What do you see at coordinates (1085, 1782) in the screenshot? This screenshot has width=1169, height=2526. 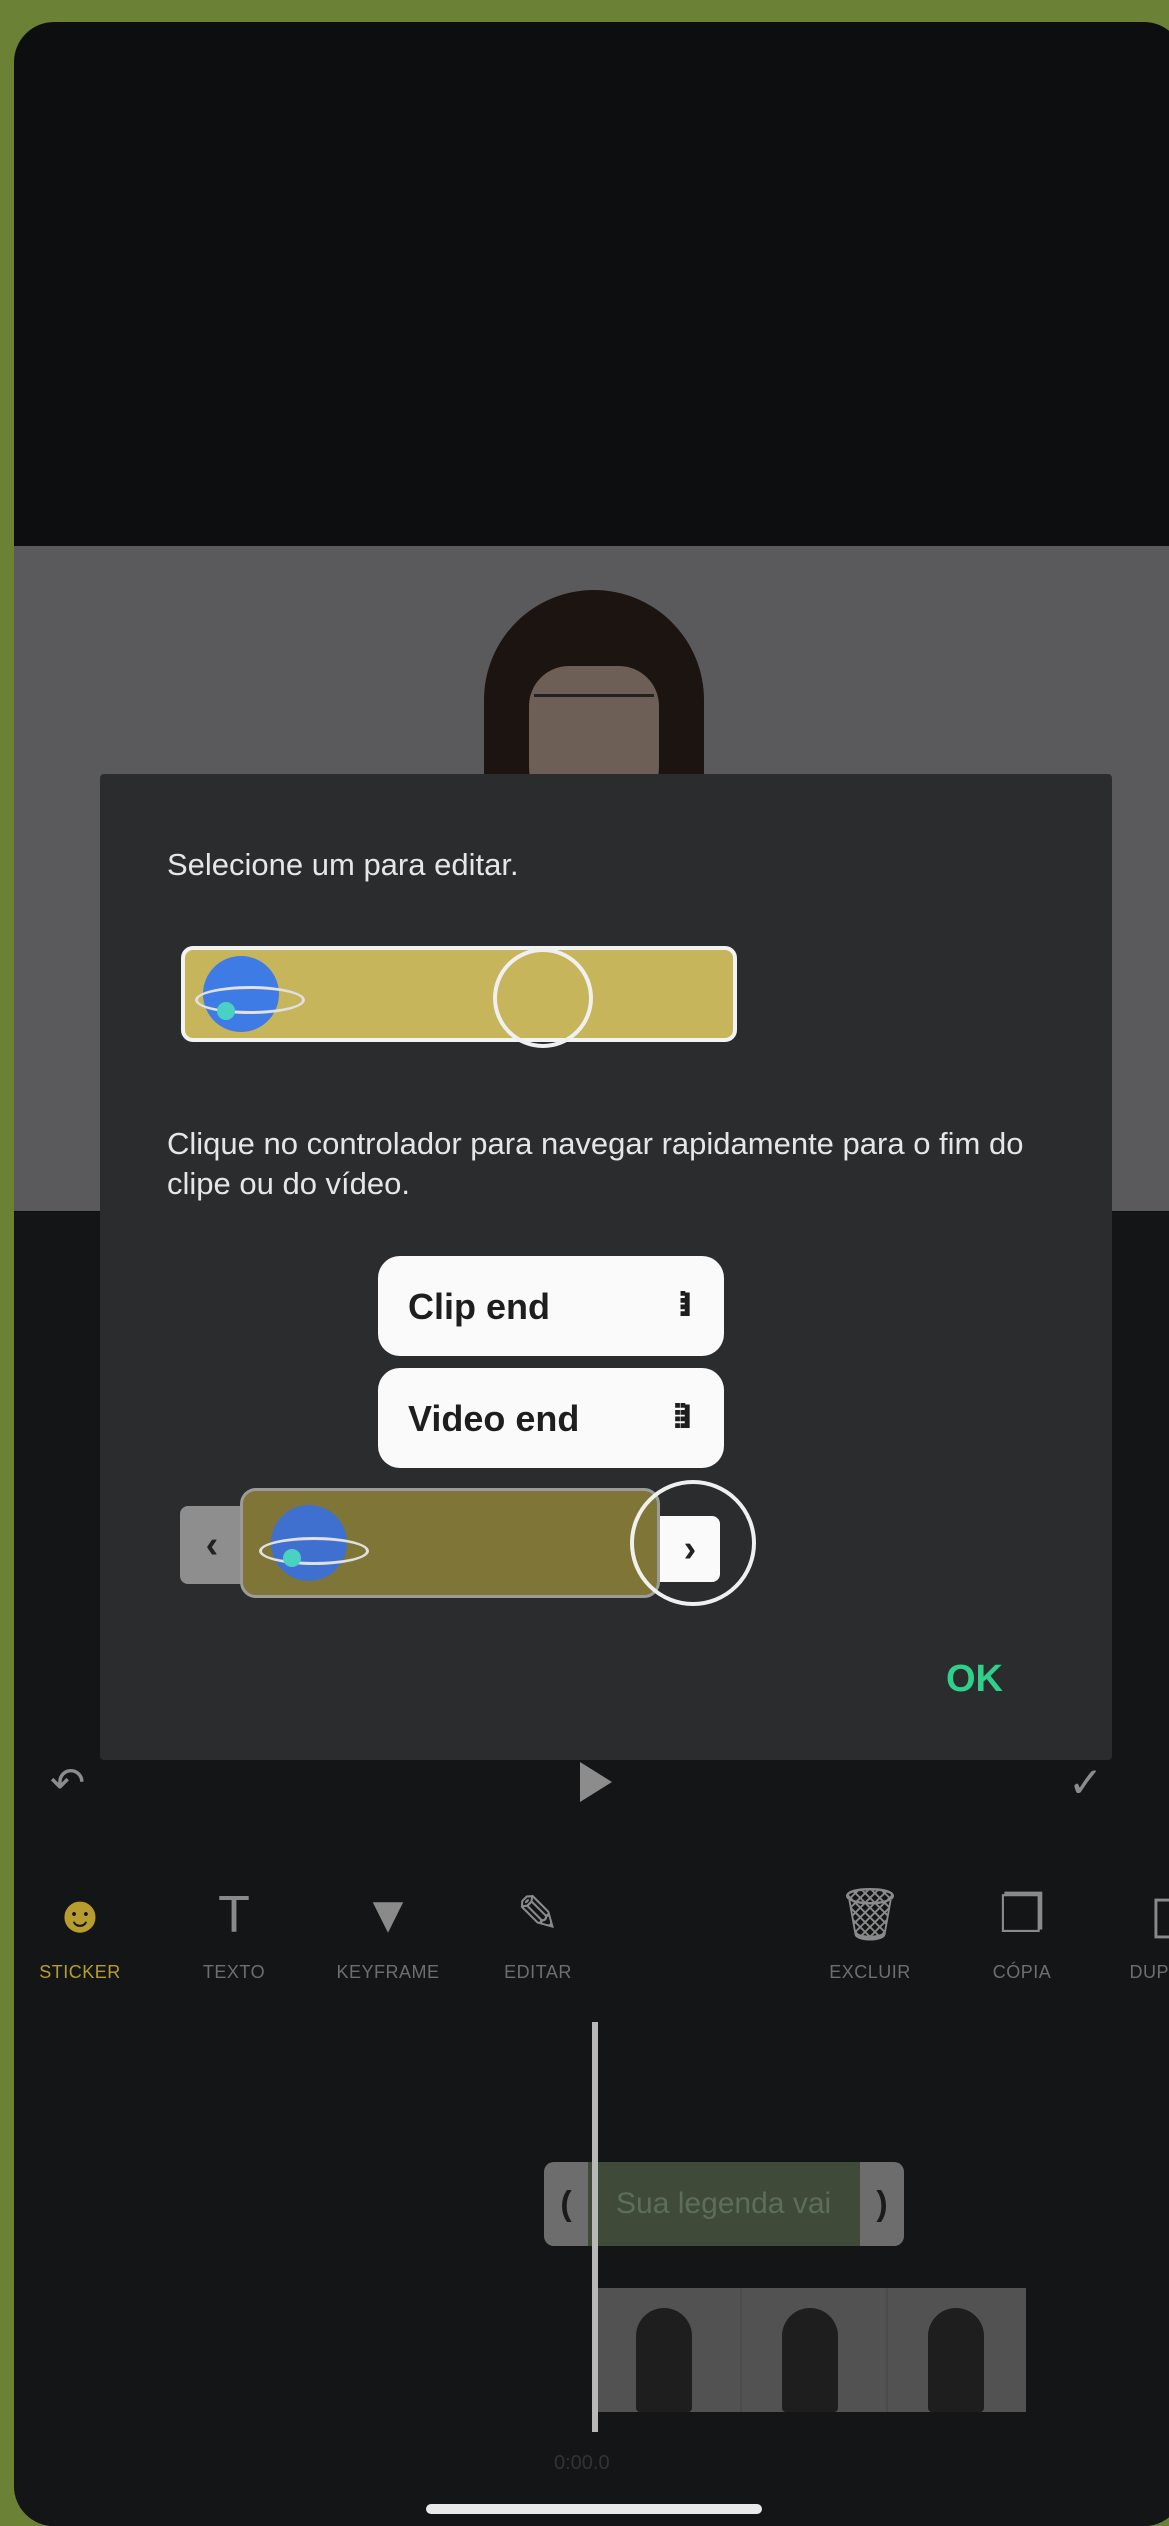 I see `check-icon: ✓` at bounding box center [1085, 1782].